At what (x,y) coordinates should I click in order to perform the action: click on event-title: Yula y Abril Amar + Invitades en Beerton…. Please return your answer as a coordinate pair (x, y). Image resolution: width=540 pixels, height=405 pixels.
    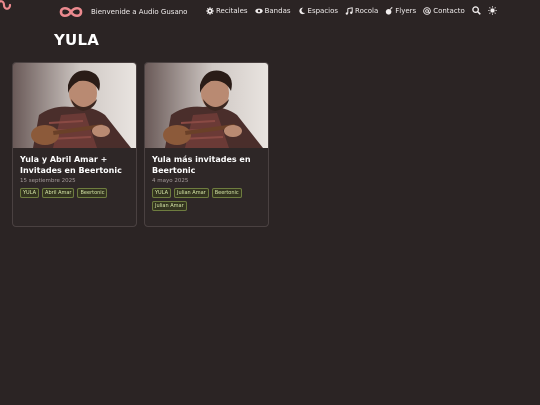
    Looking at the image, I should click on (74, 165).